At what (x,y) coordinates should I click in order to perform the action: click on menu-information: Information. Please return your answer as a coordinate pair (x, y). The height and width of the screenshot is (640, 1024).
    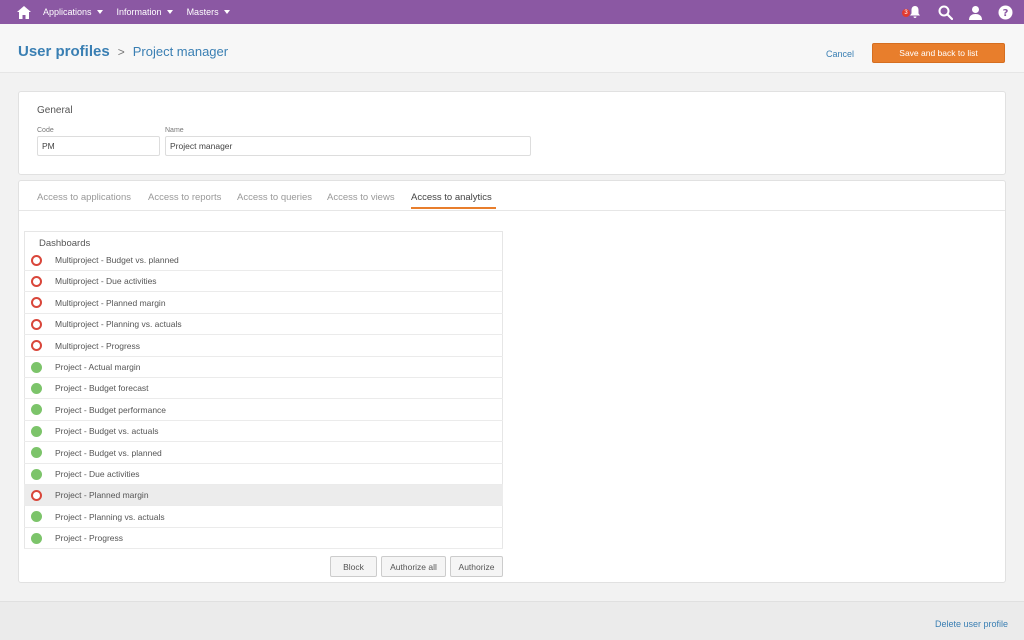
    Looking at the image, I should click on (145, 12).